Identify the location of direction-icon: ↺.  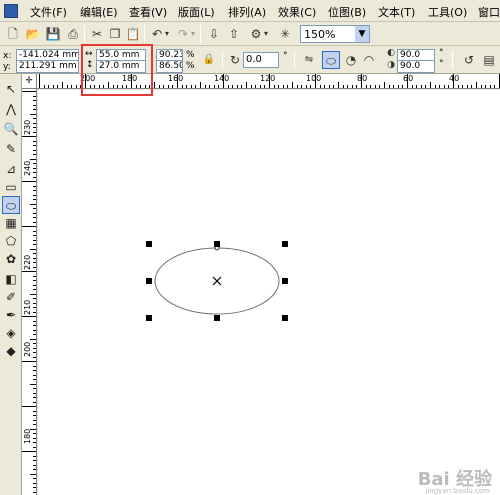
(469, 60).